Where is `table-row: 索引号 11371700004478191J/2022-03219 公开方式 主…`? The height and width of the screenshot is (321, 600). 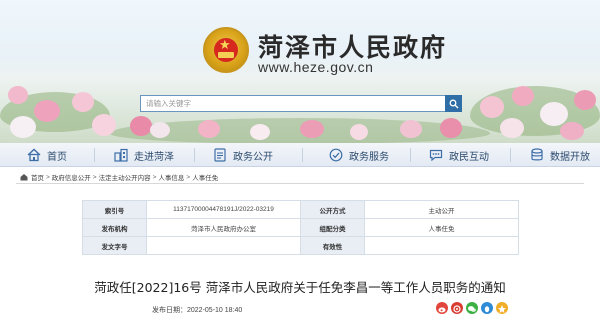 table-row: 索引号 11371700004478191J/2022-03219 公开方式 主… is located at coordinates (300, 209).